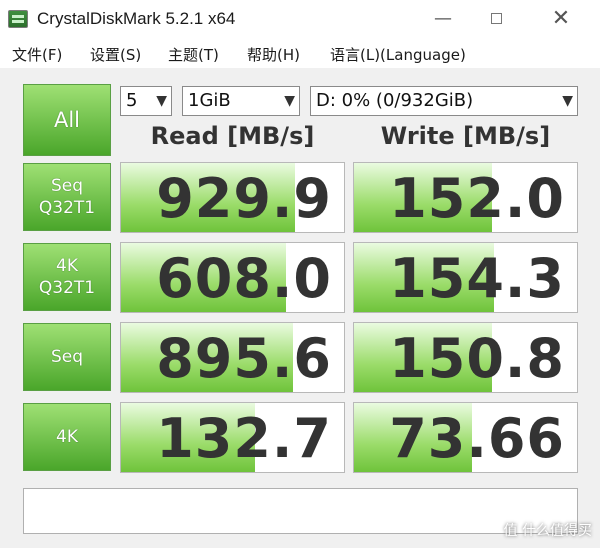 The image size is (600, 548). I want to click on read-result-4k: 132.7, so click(232, 437).